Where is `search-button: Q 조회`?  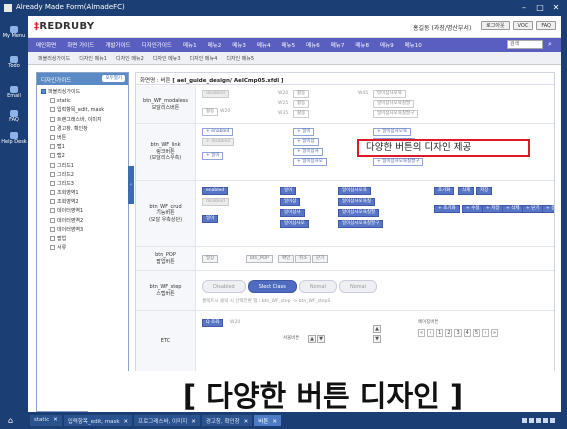 search-button: Q 조회 is located at coordinates (213, 323).